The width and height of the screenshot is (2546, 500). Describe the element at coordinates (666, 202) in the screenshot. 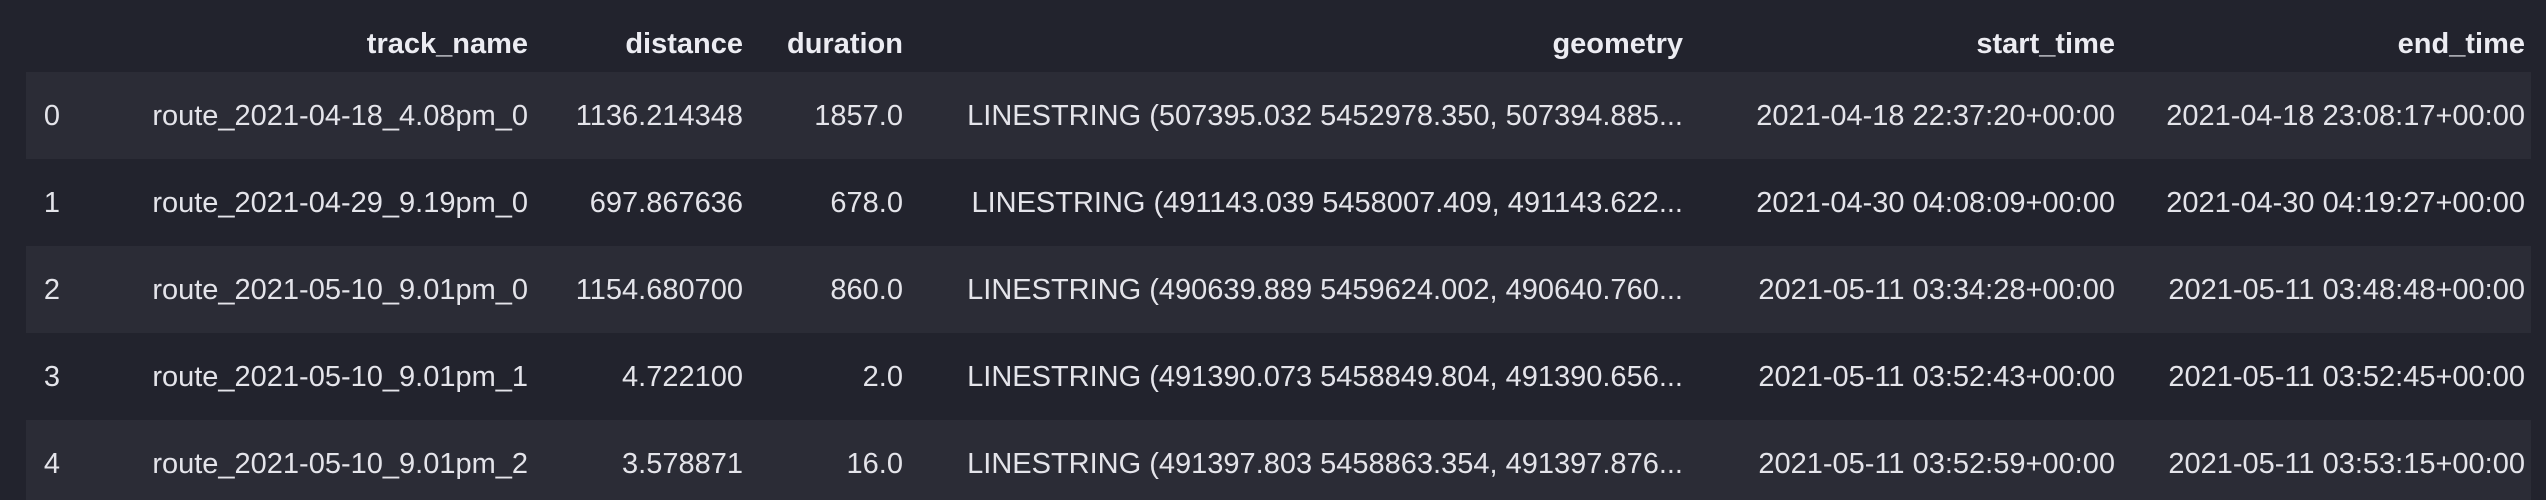

I see `cell-distance: 697.867636` at that location.